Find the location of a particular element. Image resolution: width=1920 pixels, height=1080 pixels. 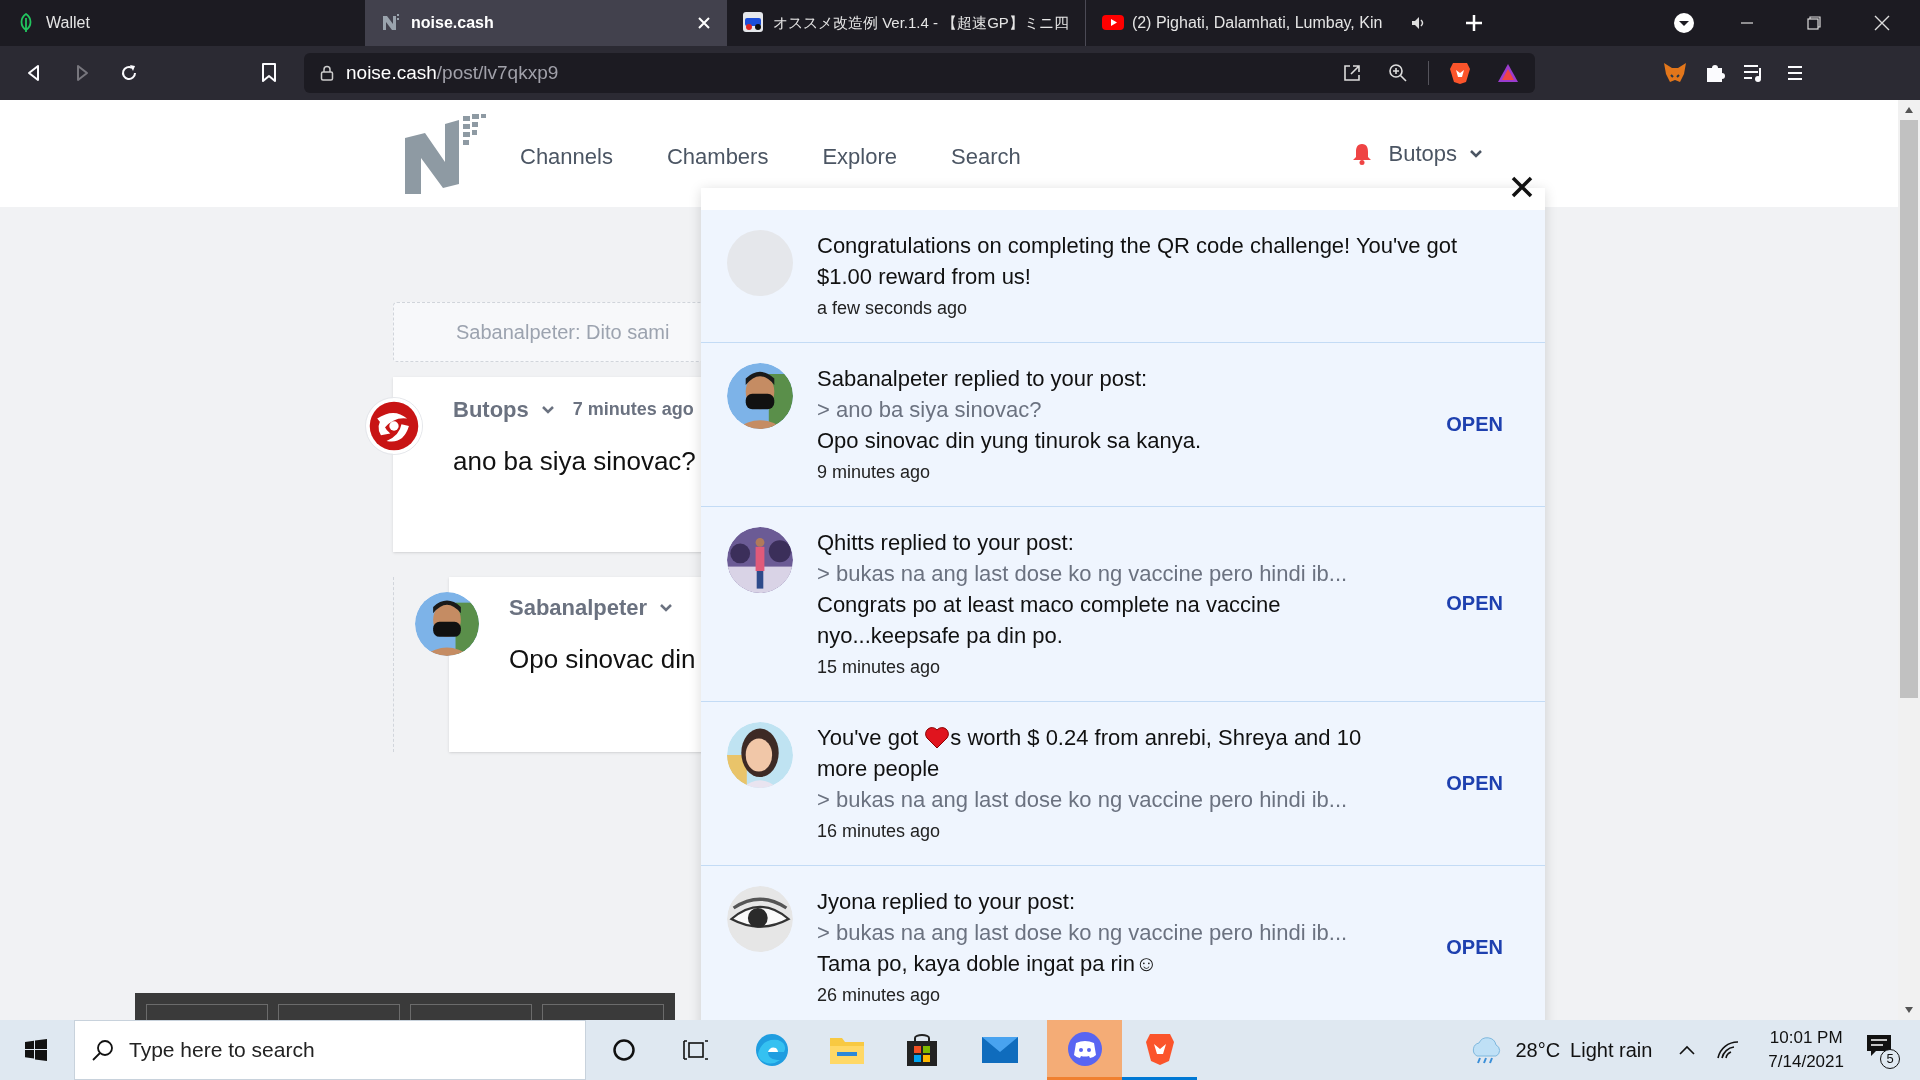

notification-item: Sabanalpeter replied to your post: > ano ba siya sinovac? Opo sinovac din yung tinurok sa kanya. 9 minutes ago OPEN is located at coordinates (1123, 425).